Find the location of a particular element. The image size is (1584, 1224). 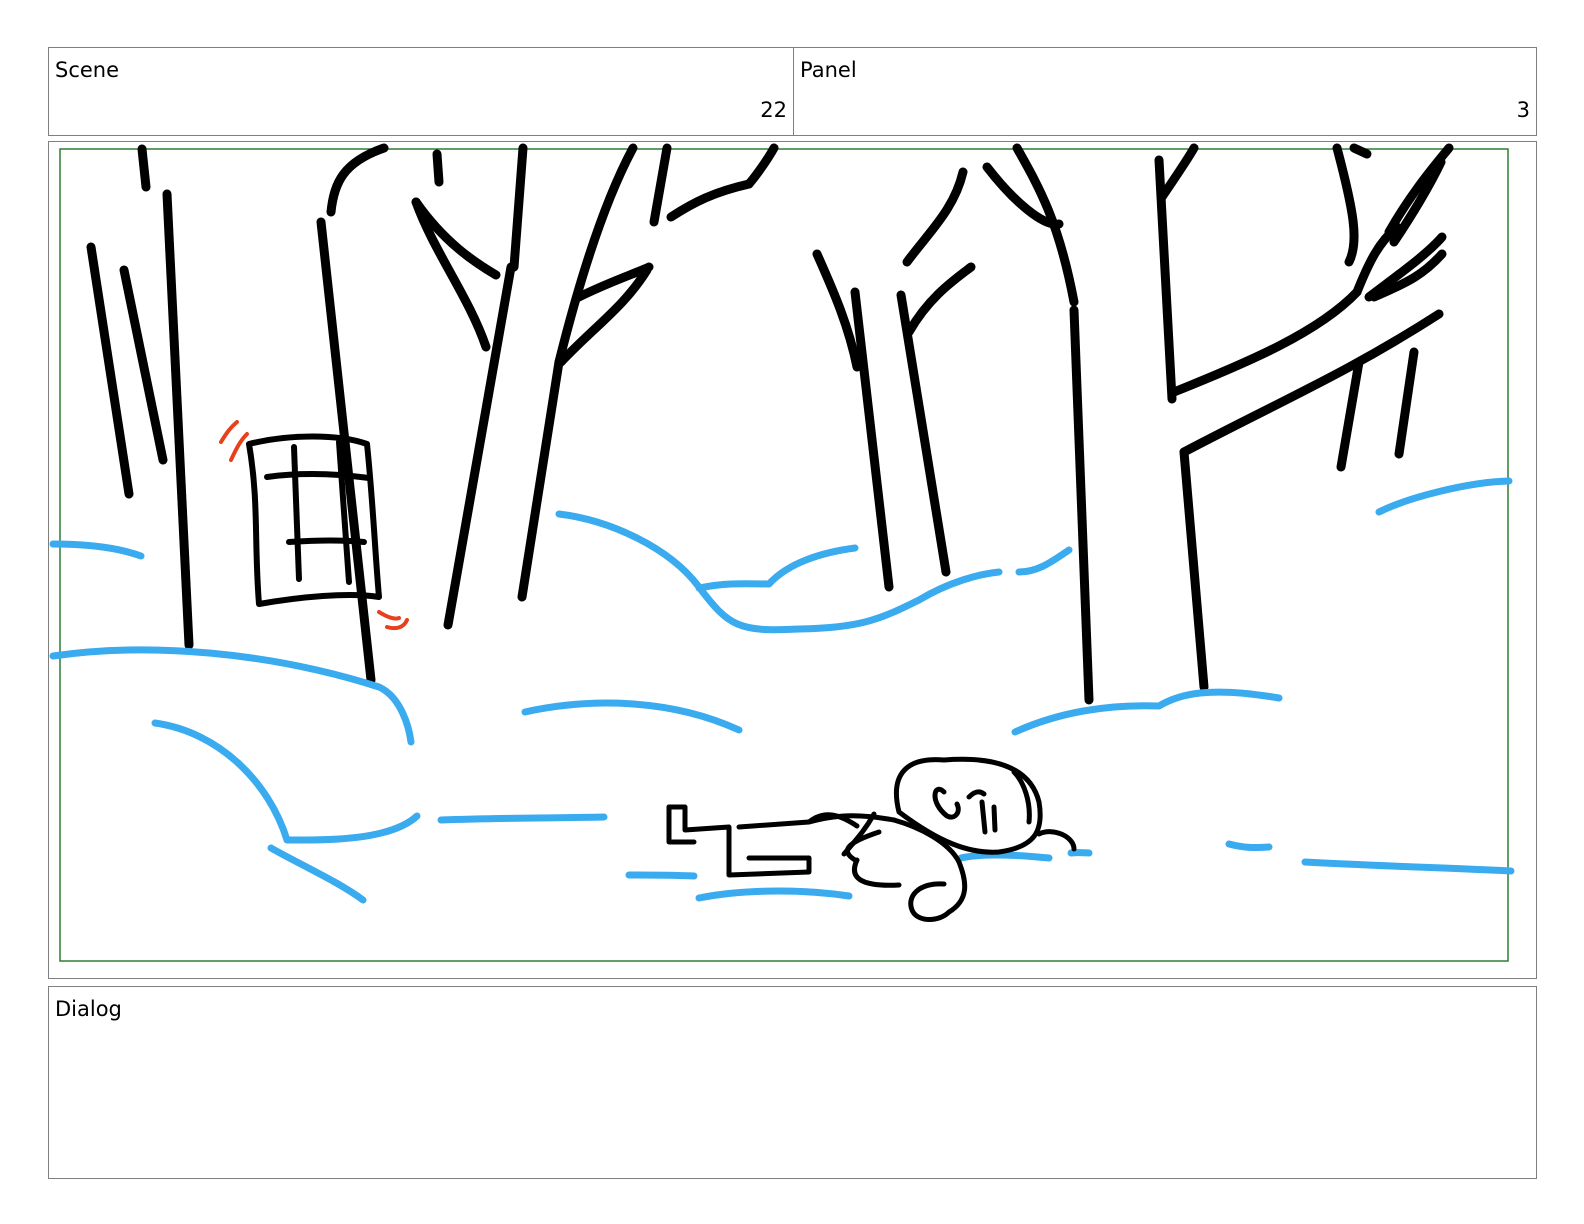

panel-number: 3 is located at coordinates (1523, 110).